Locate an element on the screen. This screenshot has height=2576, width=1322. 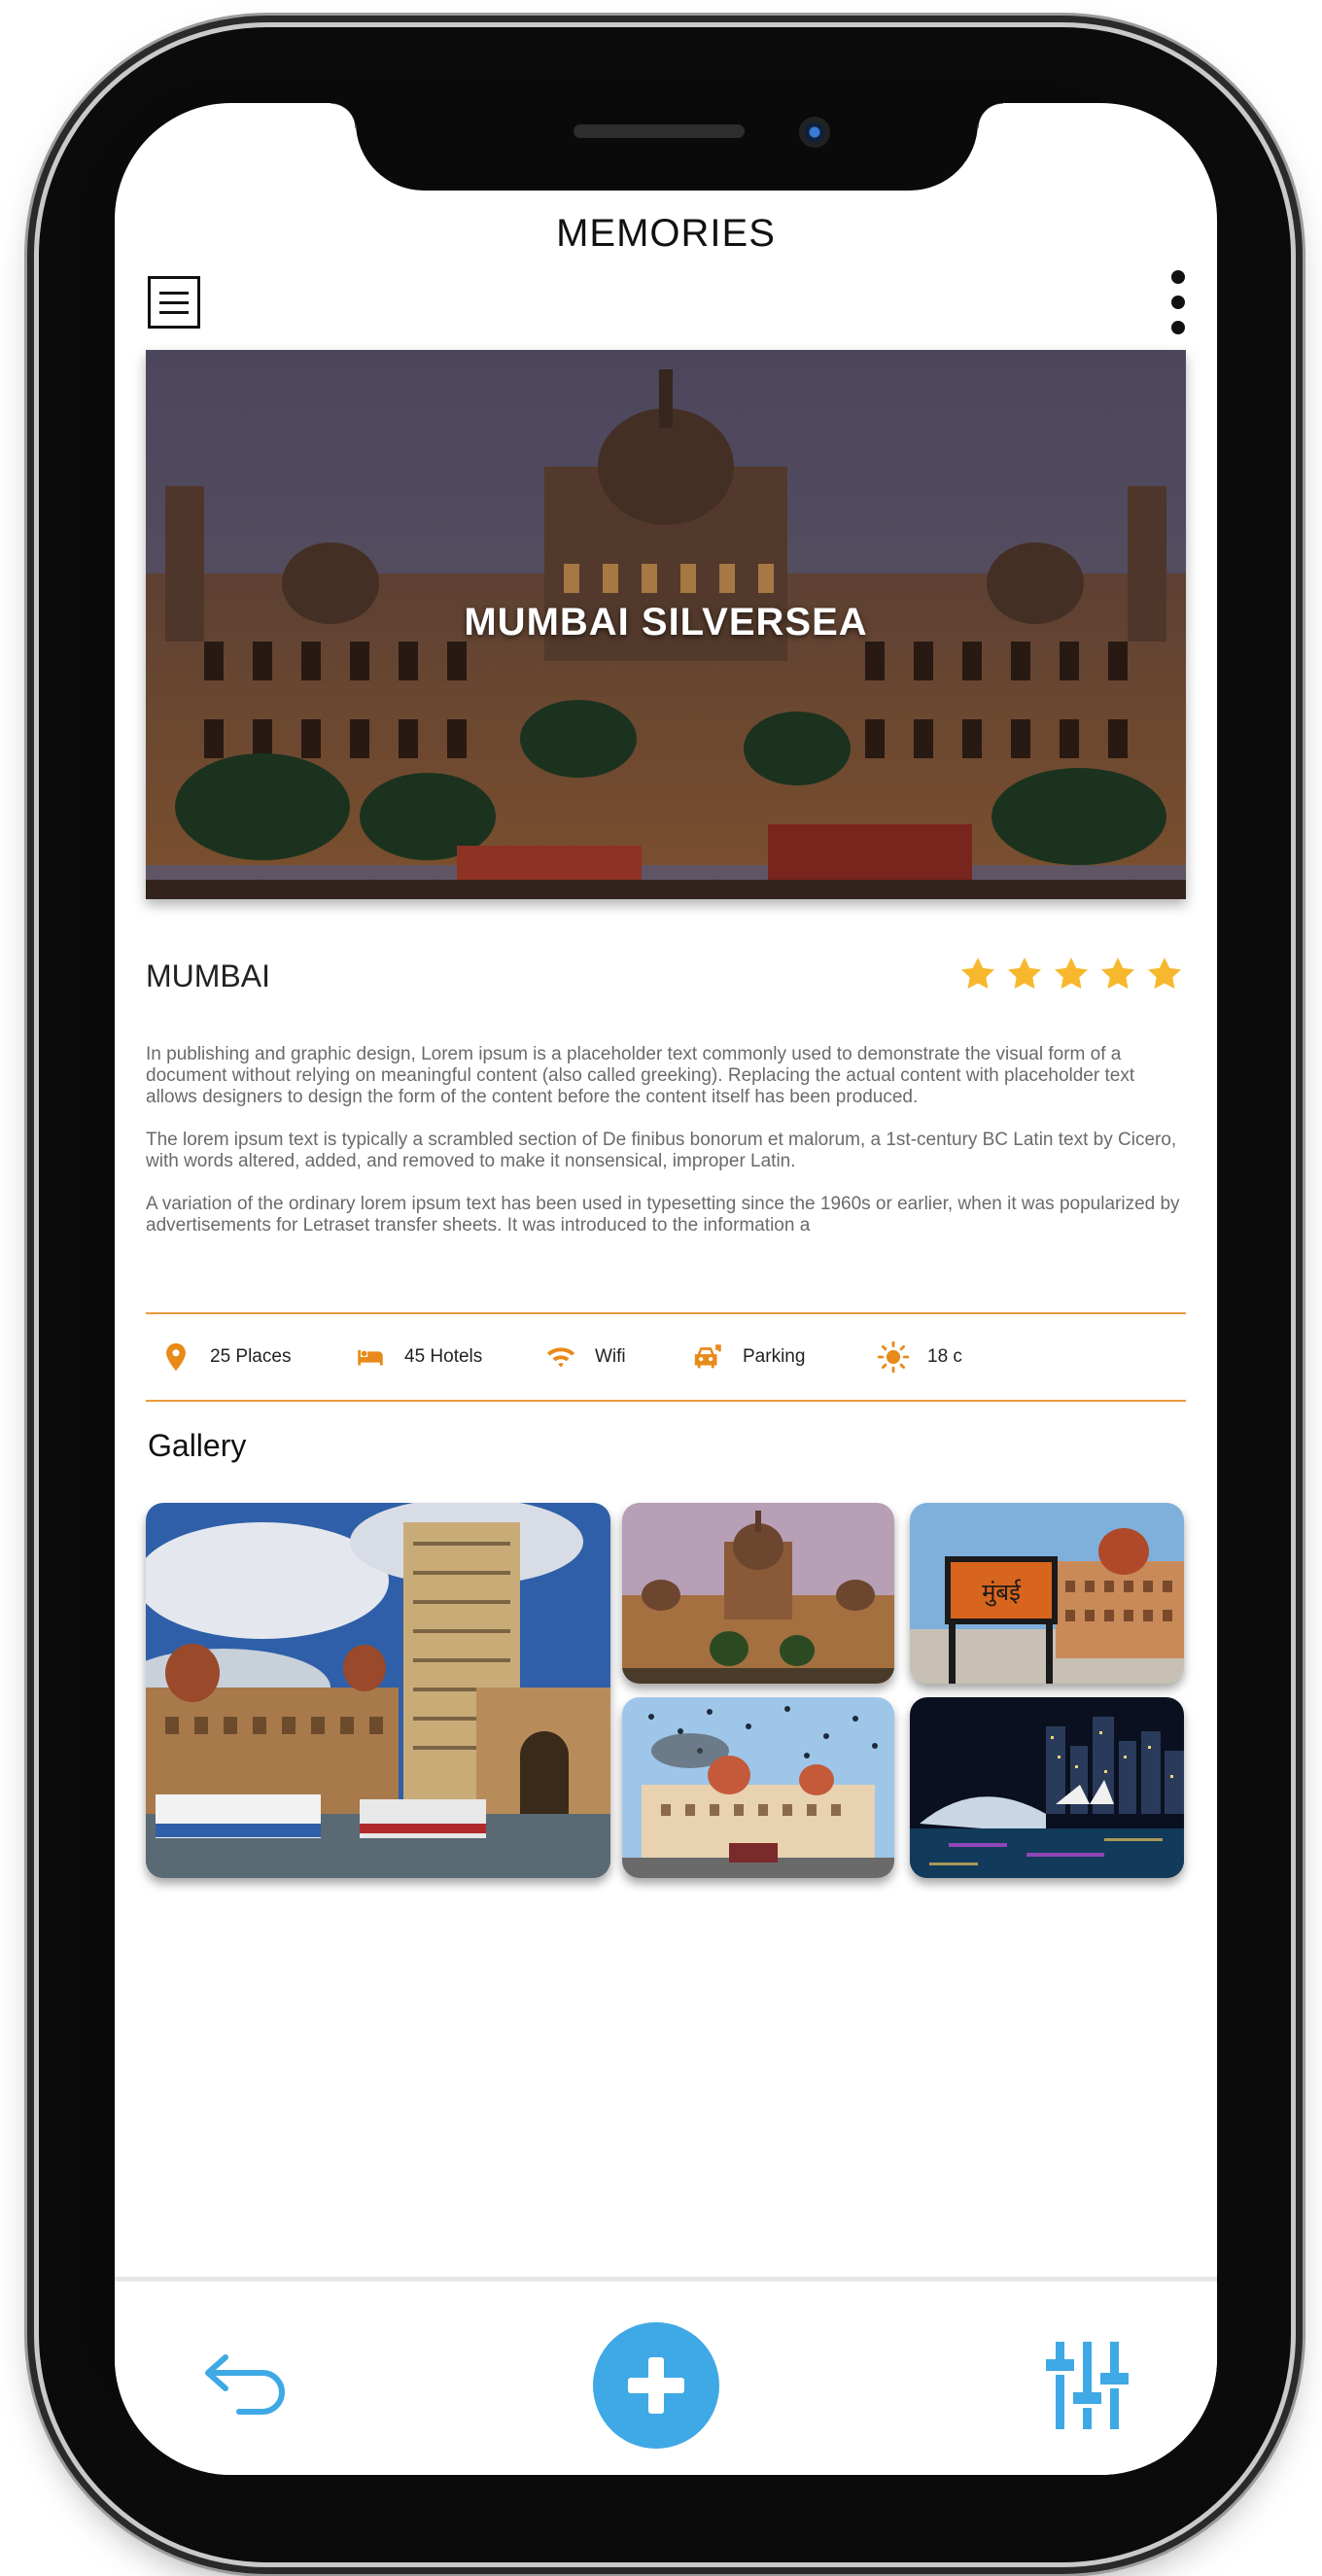
rating-stars is located at coordinates (1071, 974).